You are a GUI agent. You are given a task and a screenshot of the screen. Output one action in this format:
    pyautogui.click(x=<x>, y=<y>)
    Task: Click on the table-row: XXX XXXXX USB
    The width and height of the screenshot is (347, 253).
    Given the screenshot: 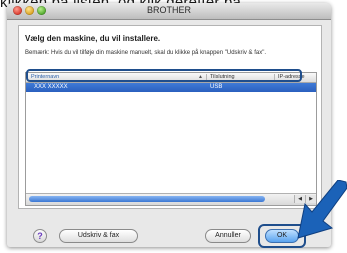 What is the action you would take?
    pyautogui.click(x=171, y=87)
    